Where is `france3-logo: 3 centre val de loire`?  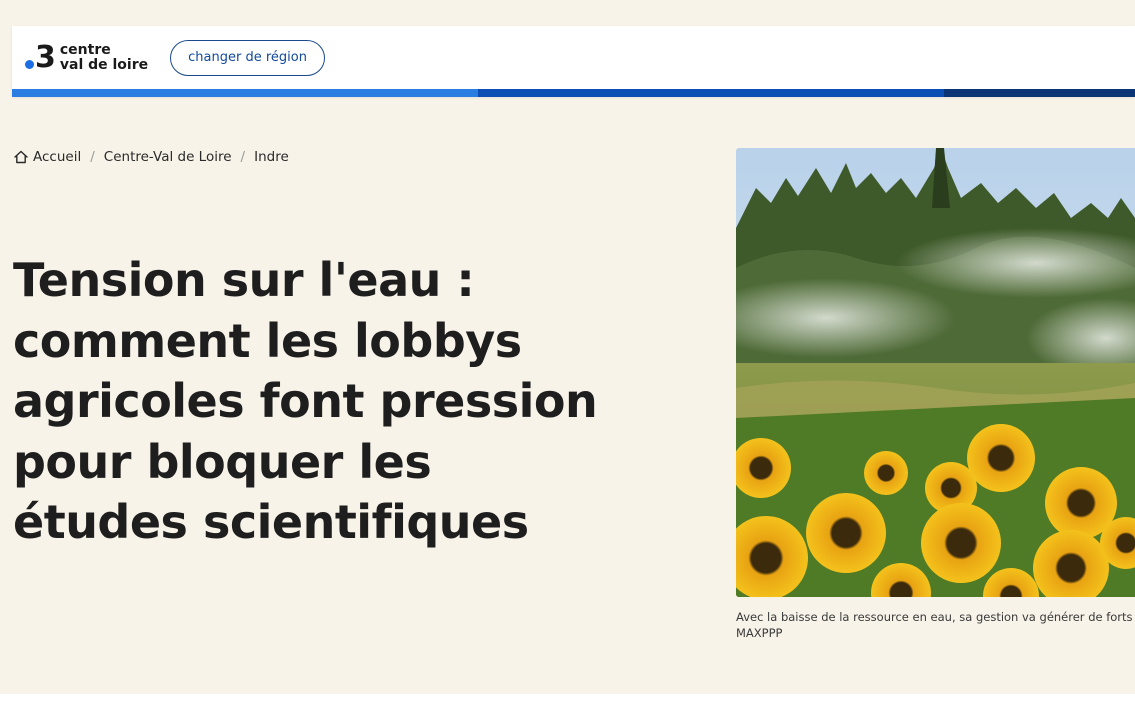
france3-logo: 3 centre val de loire is located at coordinates (86, 58).